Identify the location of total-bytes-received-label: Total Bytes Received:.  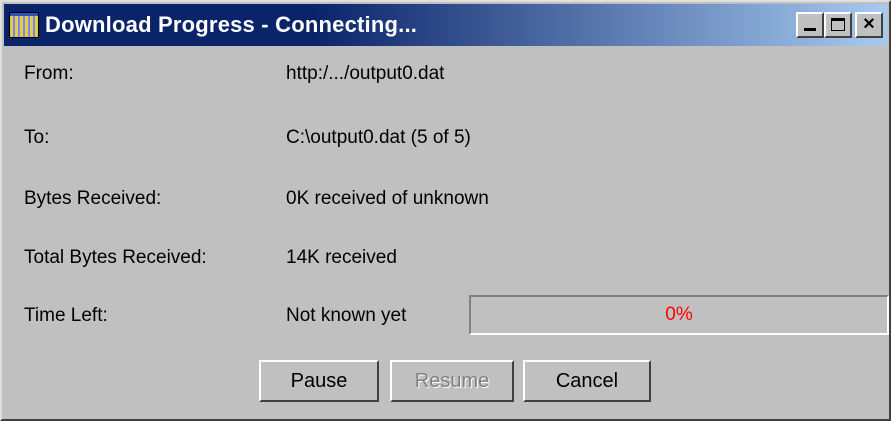
(115, 257).